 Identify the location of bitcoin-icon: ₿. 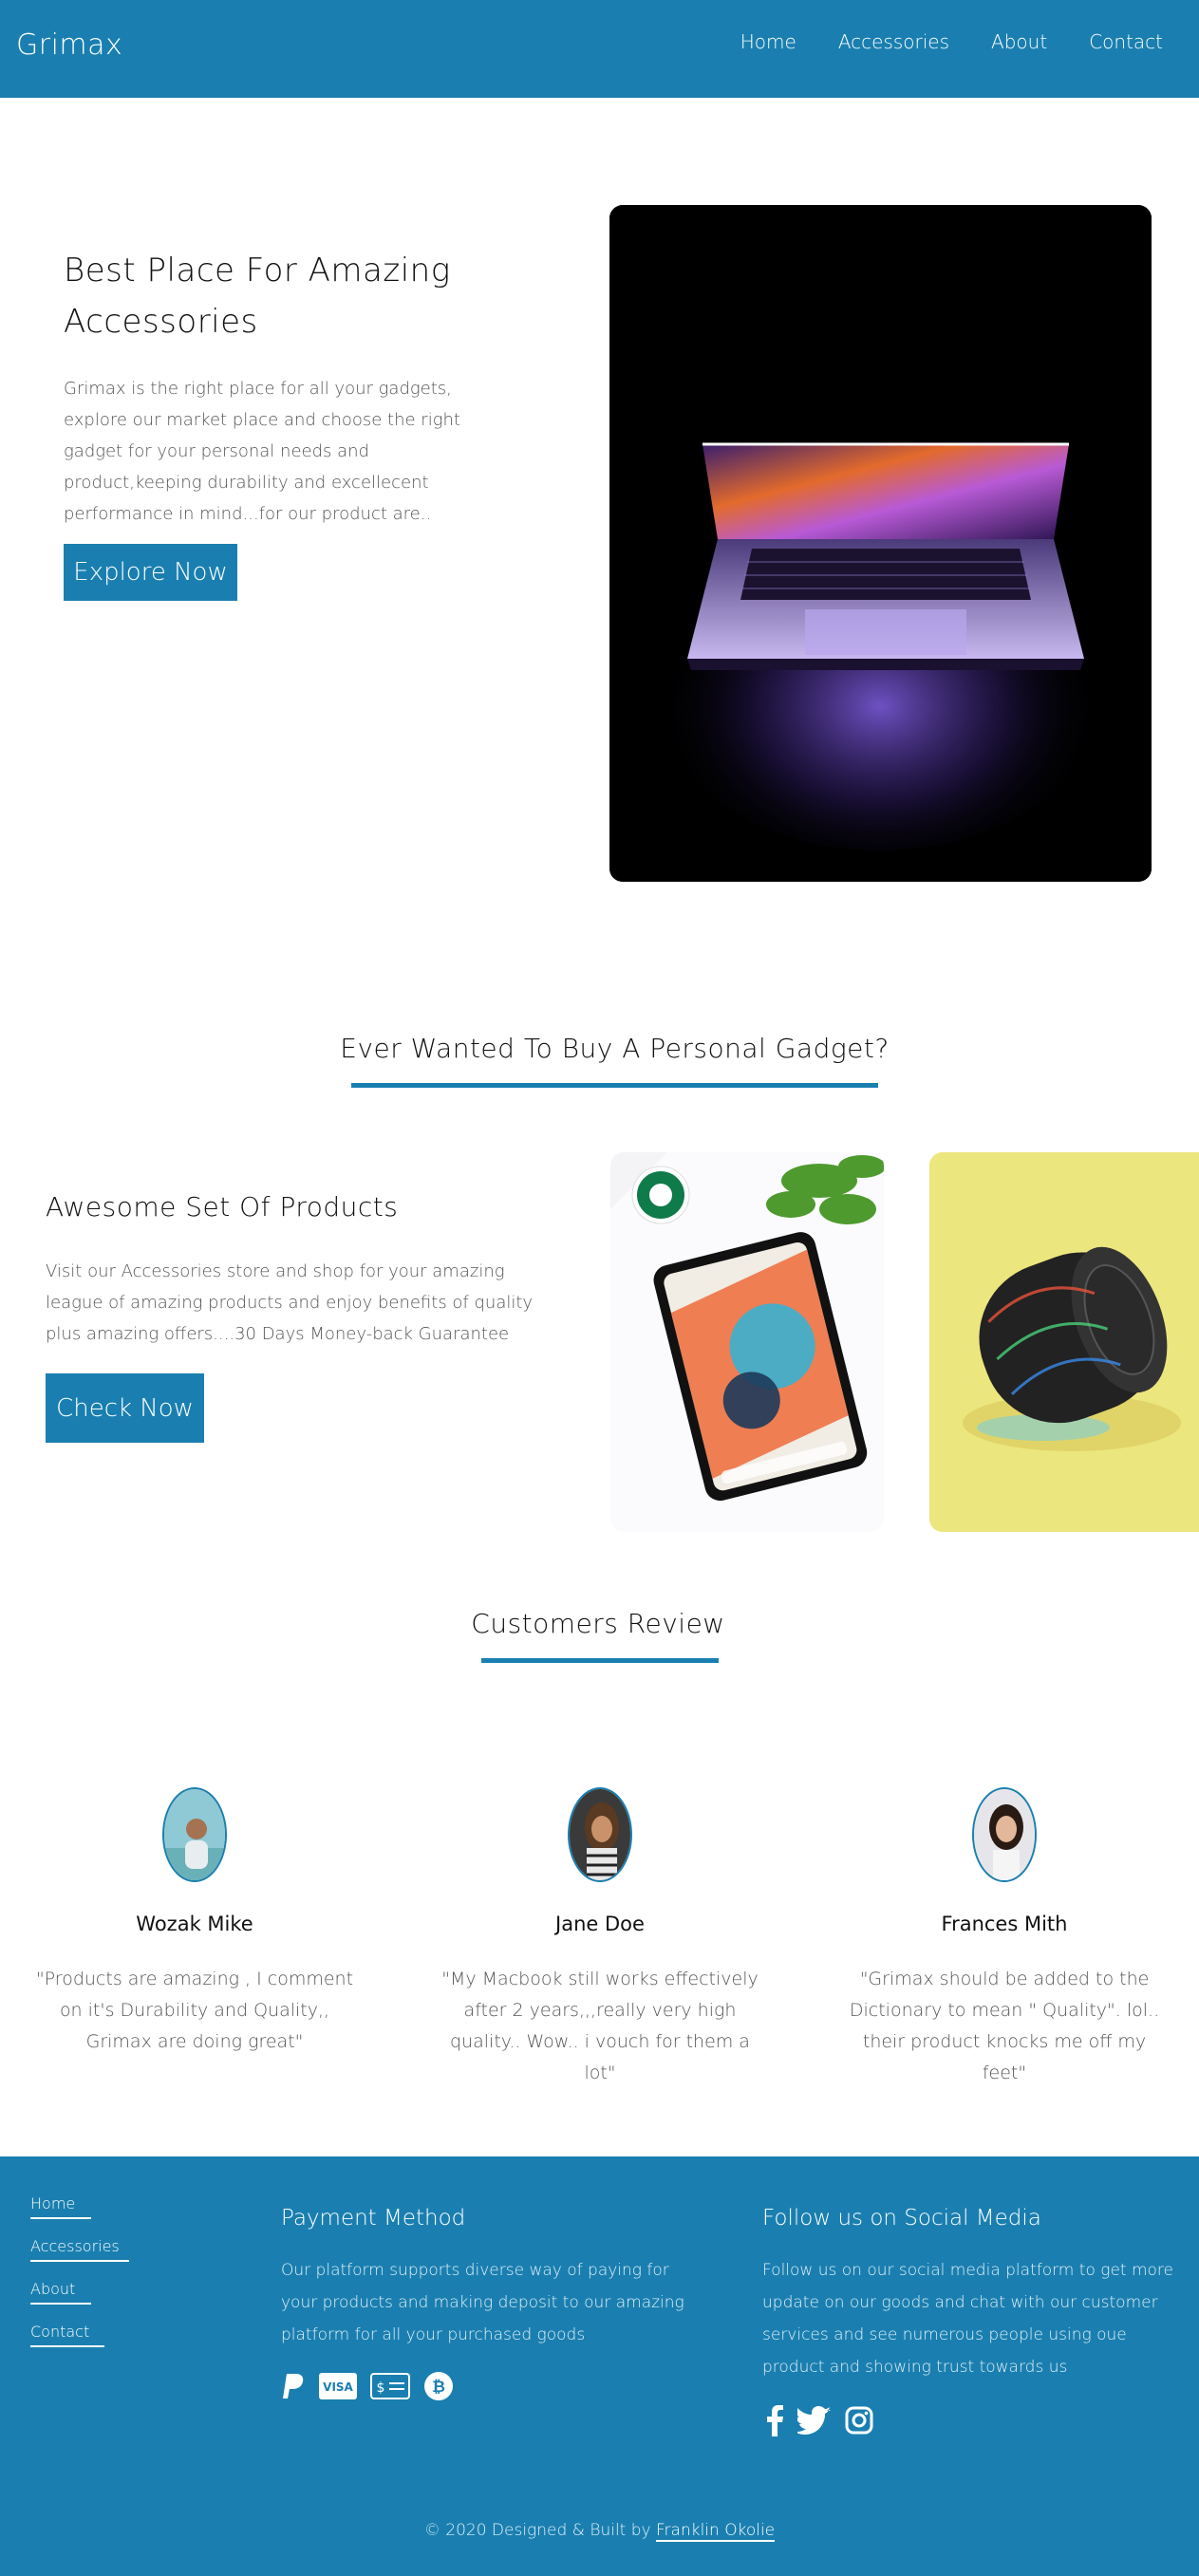
(438, 2388).